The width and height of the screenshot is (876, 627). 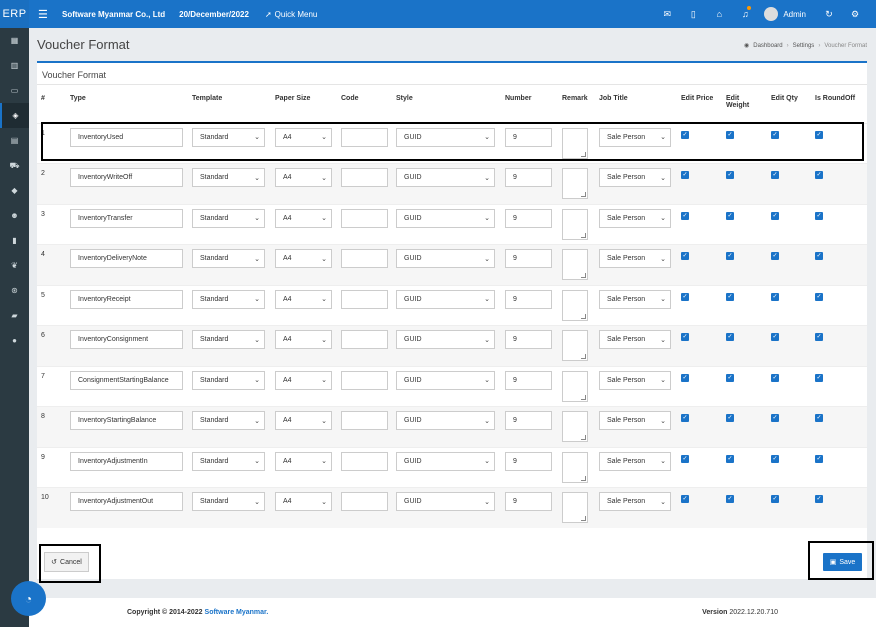 What do you see at coordinates (28, 598) in the screenshot?
I see `chat-bubble-icon: ◔` at bounding box center [28, 598].